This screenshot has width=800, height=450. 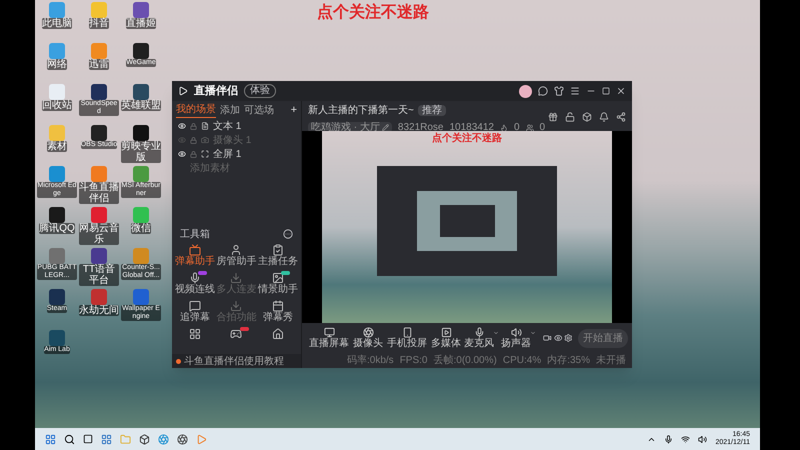 What do you see at coordinates (99, 275) in the screenshot?
I see `shortcut-label: TT语音平台` at bounding box center [99, 275].